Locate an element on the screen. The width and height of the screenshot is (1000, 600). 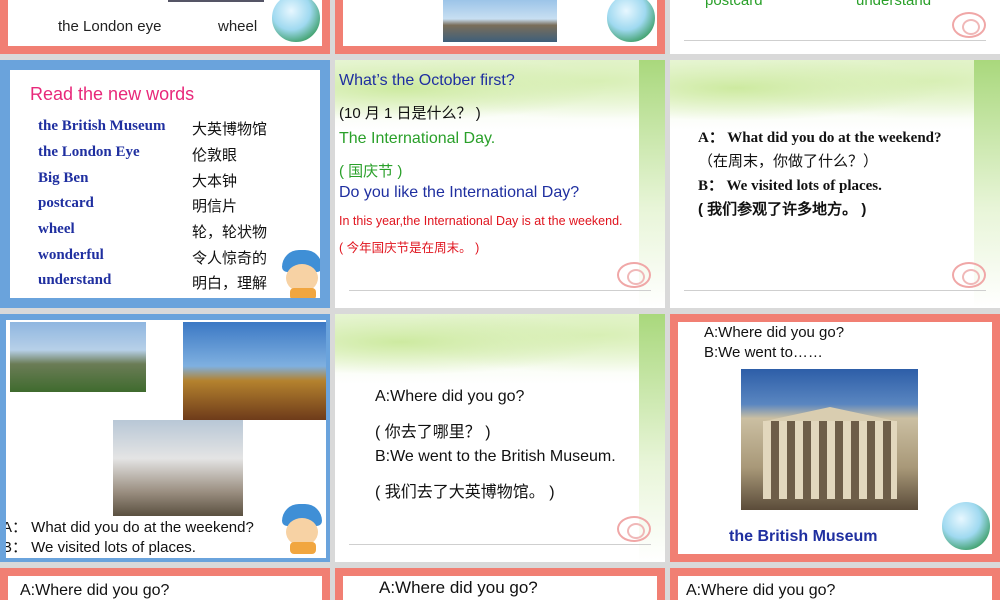
vocab-zh-5: 轮，轮状物 is located at coordinates (230, 232).